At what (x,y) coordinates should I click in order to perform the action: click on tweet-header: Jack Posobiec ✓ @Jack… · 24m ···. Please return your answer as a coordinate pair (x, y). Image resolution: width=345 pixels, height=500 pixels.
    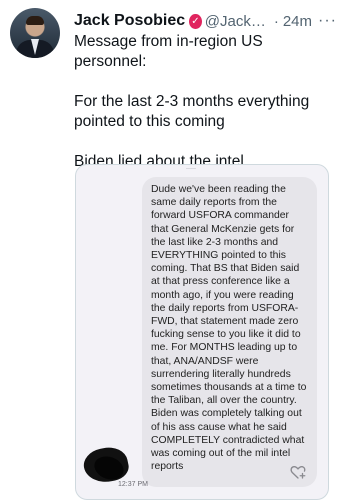
    Looking at the image, I should click on (205, 21).